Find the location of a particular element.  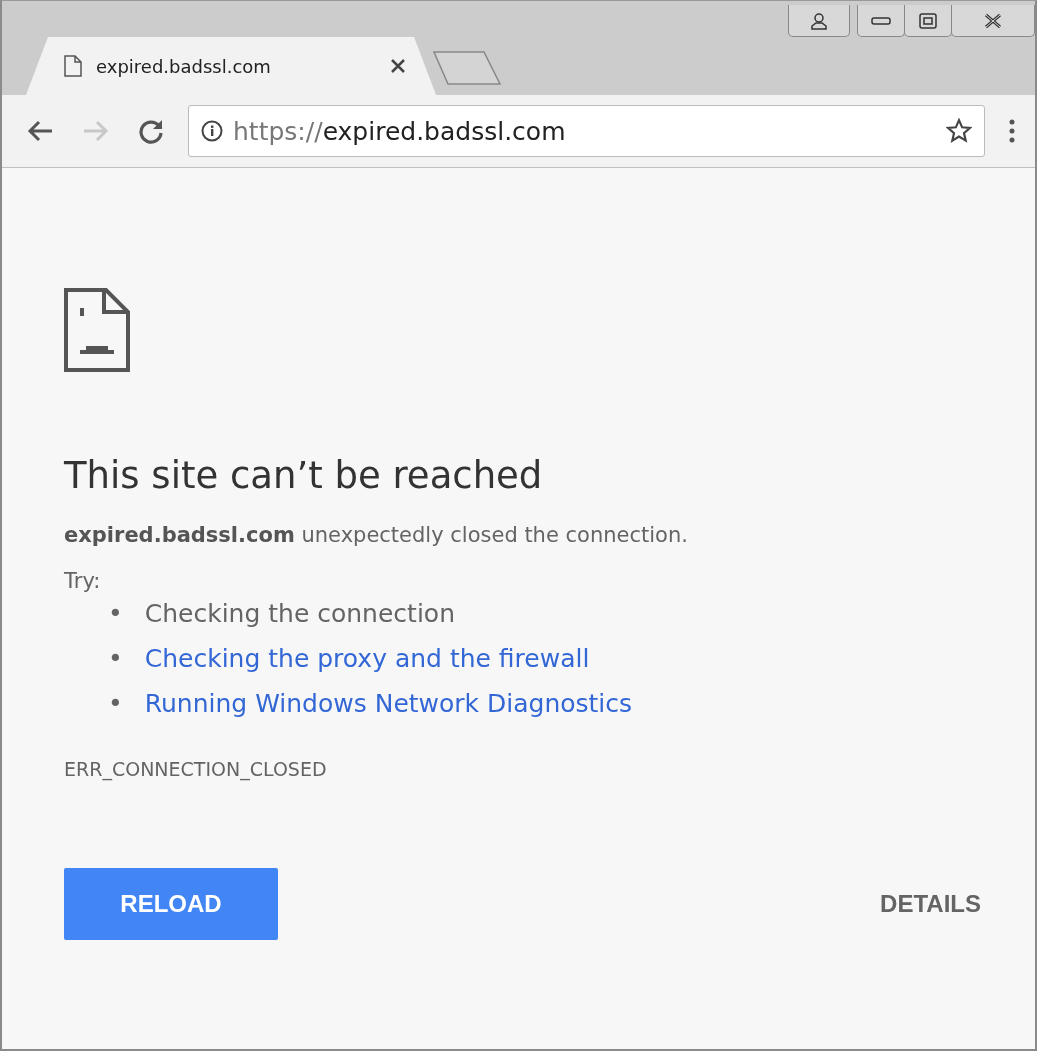

maximize-icon is located at coordinates (928, 20).